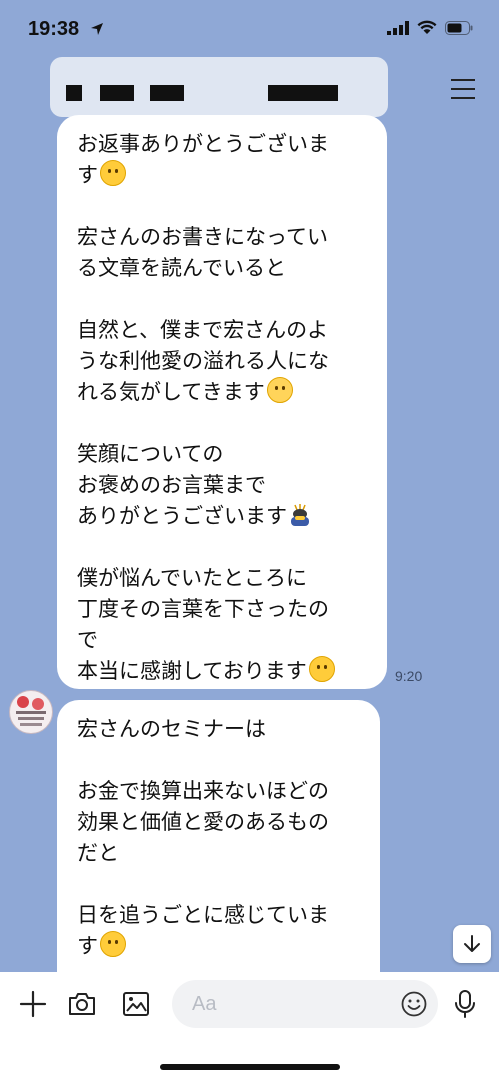 The width and height of the screenshot is (499, 1080). What do you see at coordinates (249, 30) in the screenshot?
I see `status-bar: 19:38` at bounding box center [249, 30].